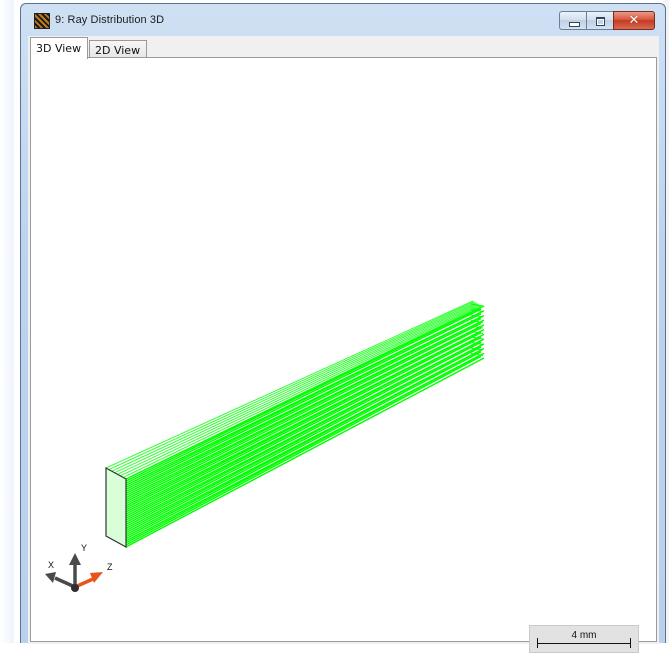  Describe the element at coordinates (584, 635) in the screenshot. I see `scale-bar-label: 4 mm` at that location.